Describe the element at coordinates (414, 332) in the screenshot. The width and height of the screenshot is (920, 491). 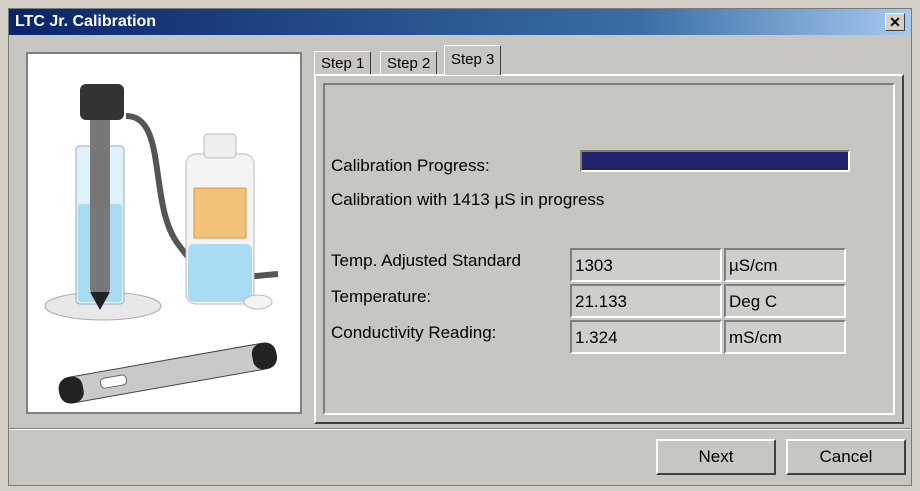
I see `conductivity-reading-label: Conductivity Reading:` at that location.